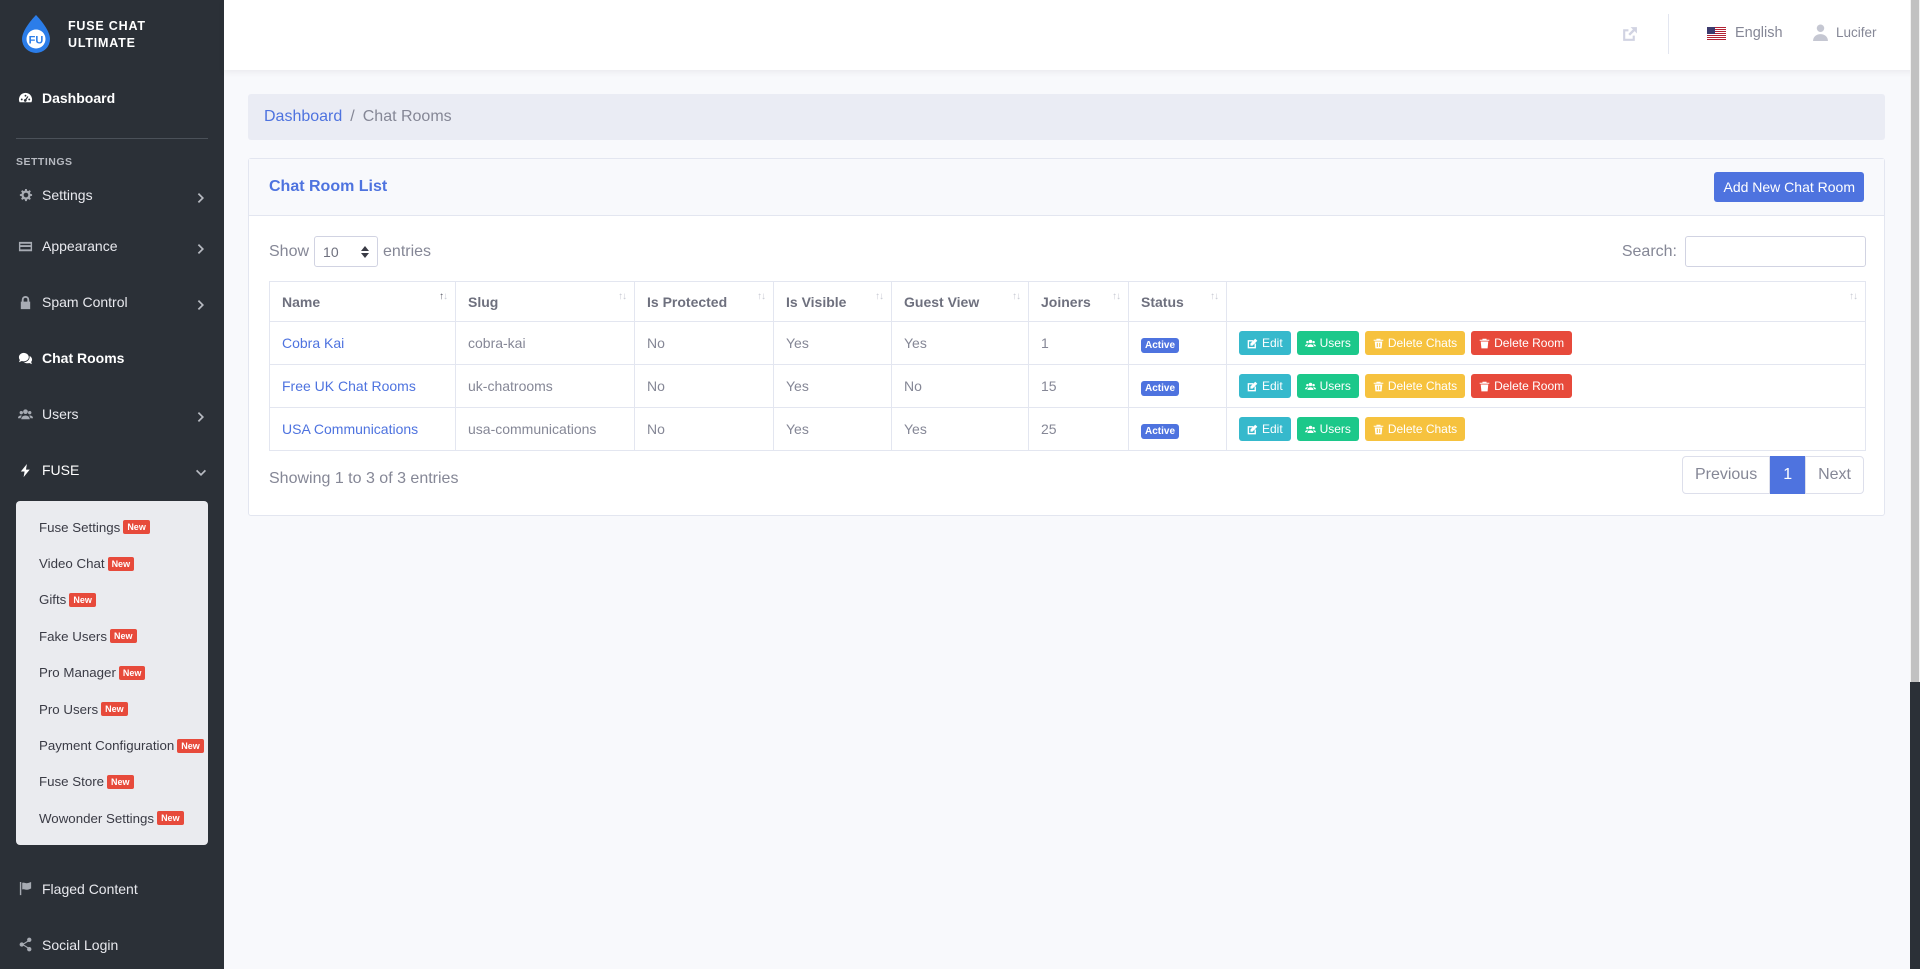  What do you see at coordinates (350, 429) in the screenshot?
I see `room-name-link: USA Communications` at bounding box center [350, 429].